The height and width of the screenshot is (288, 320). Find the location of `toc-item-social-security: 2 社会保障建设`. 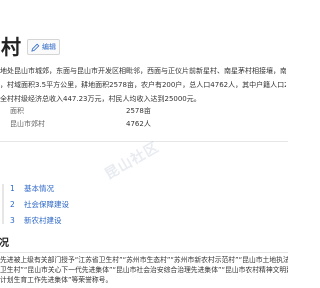

toc-item-social-security: 2 社会保障建设 is located at coordinates (70, 204).